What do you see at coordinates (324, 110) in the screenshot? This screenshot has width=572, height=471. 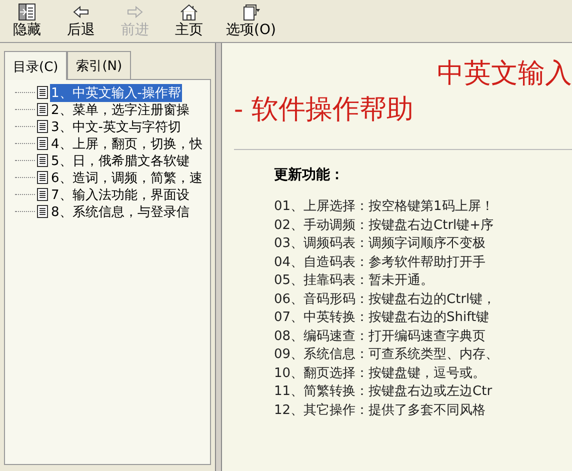 I see `page-title: - 软件操作帮助` at bounding box center [324, 110].